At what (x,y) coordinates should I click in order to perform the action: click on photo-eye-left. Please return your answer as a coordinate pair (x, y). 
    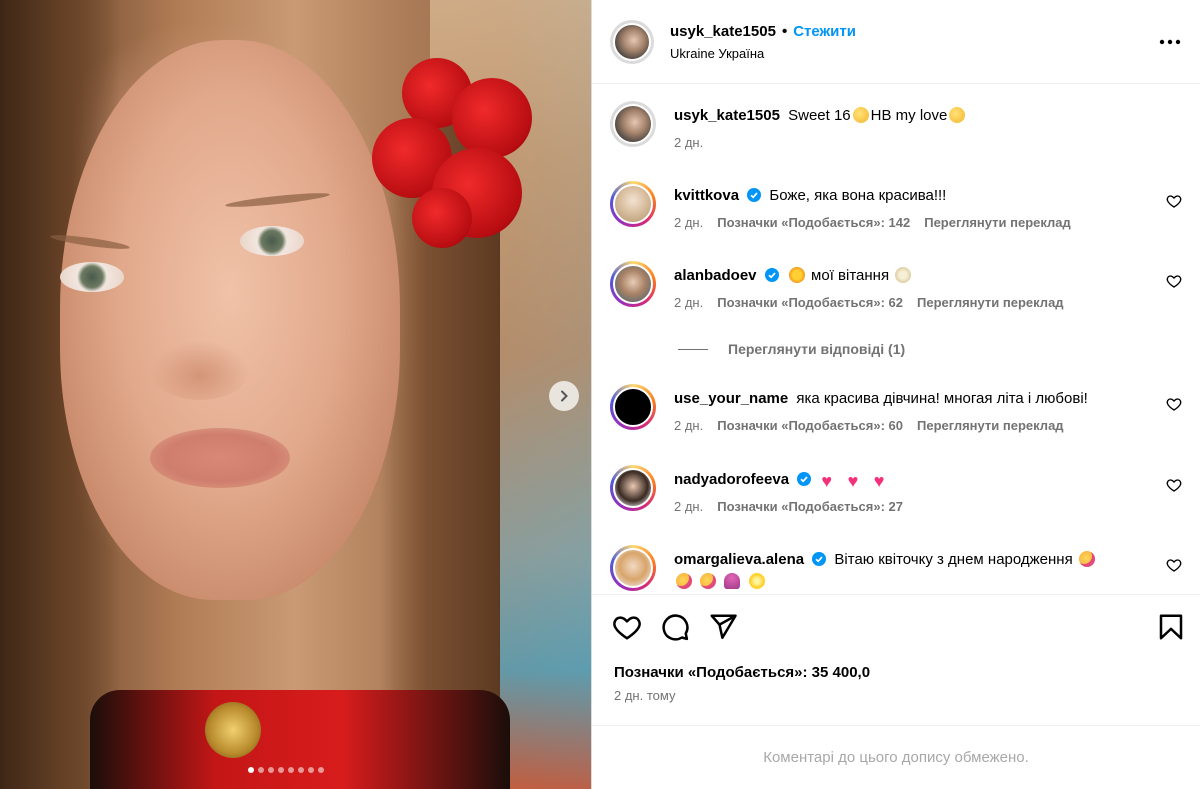
    Looking at the image, I should click on (92, 277).